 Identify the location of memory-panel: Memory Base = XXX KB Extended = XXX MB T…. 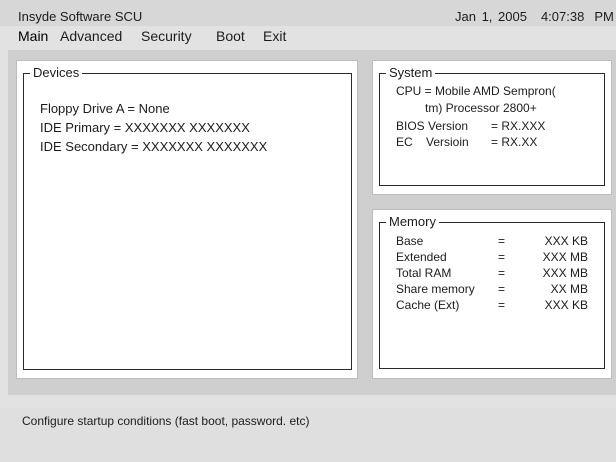
(492, 294).